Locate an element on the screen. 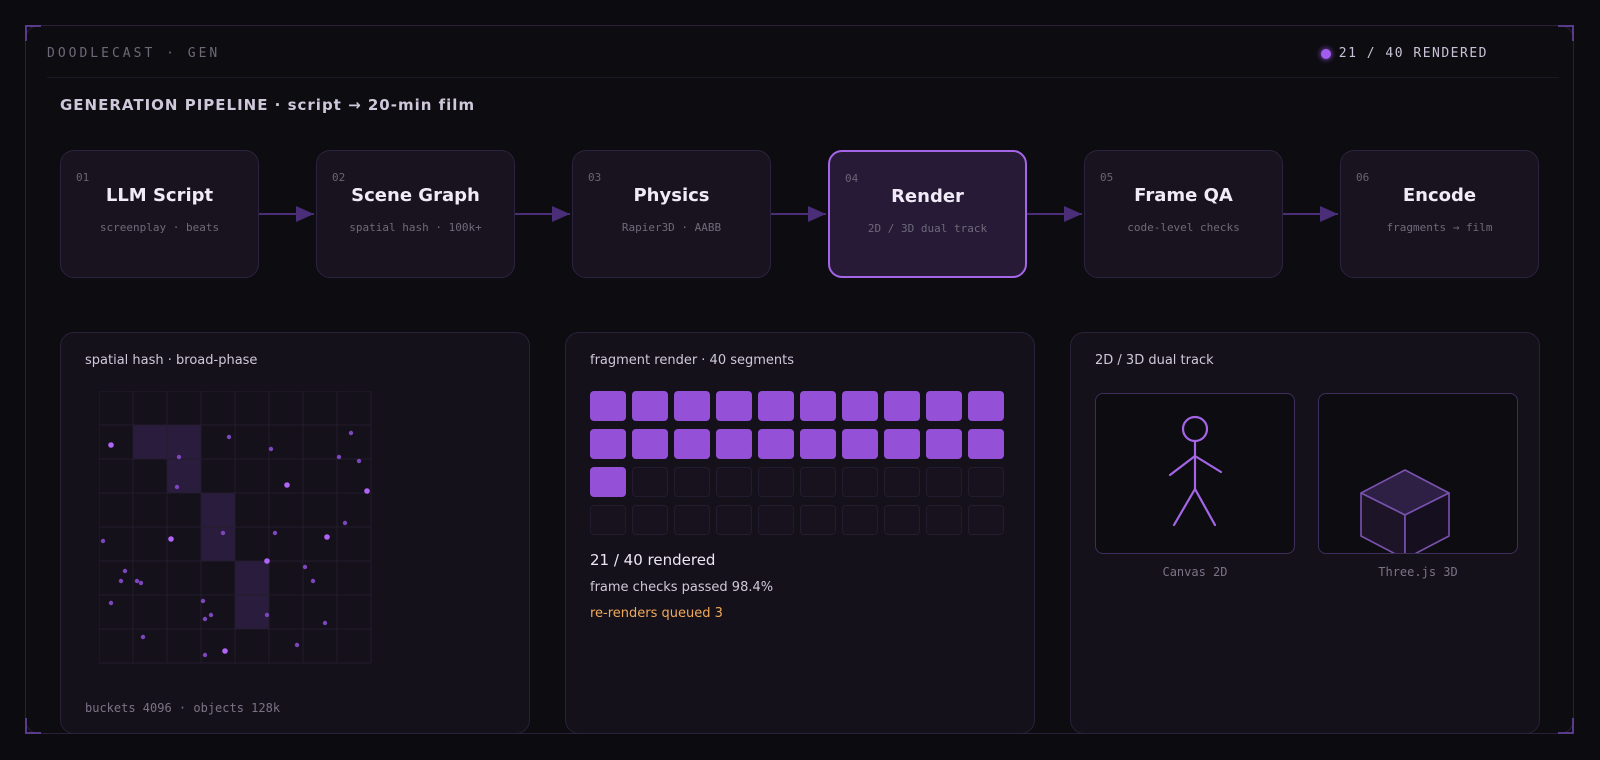 Image resolution: width=1600 pixels, height=760 pixels. stage-subtitle: 2D / 3D dual track is located at coordinates (927, 228).